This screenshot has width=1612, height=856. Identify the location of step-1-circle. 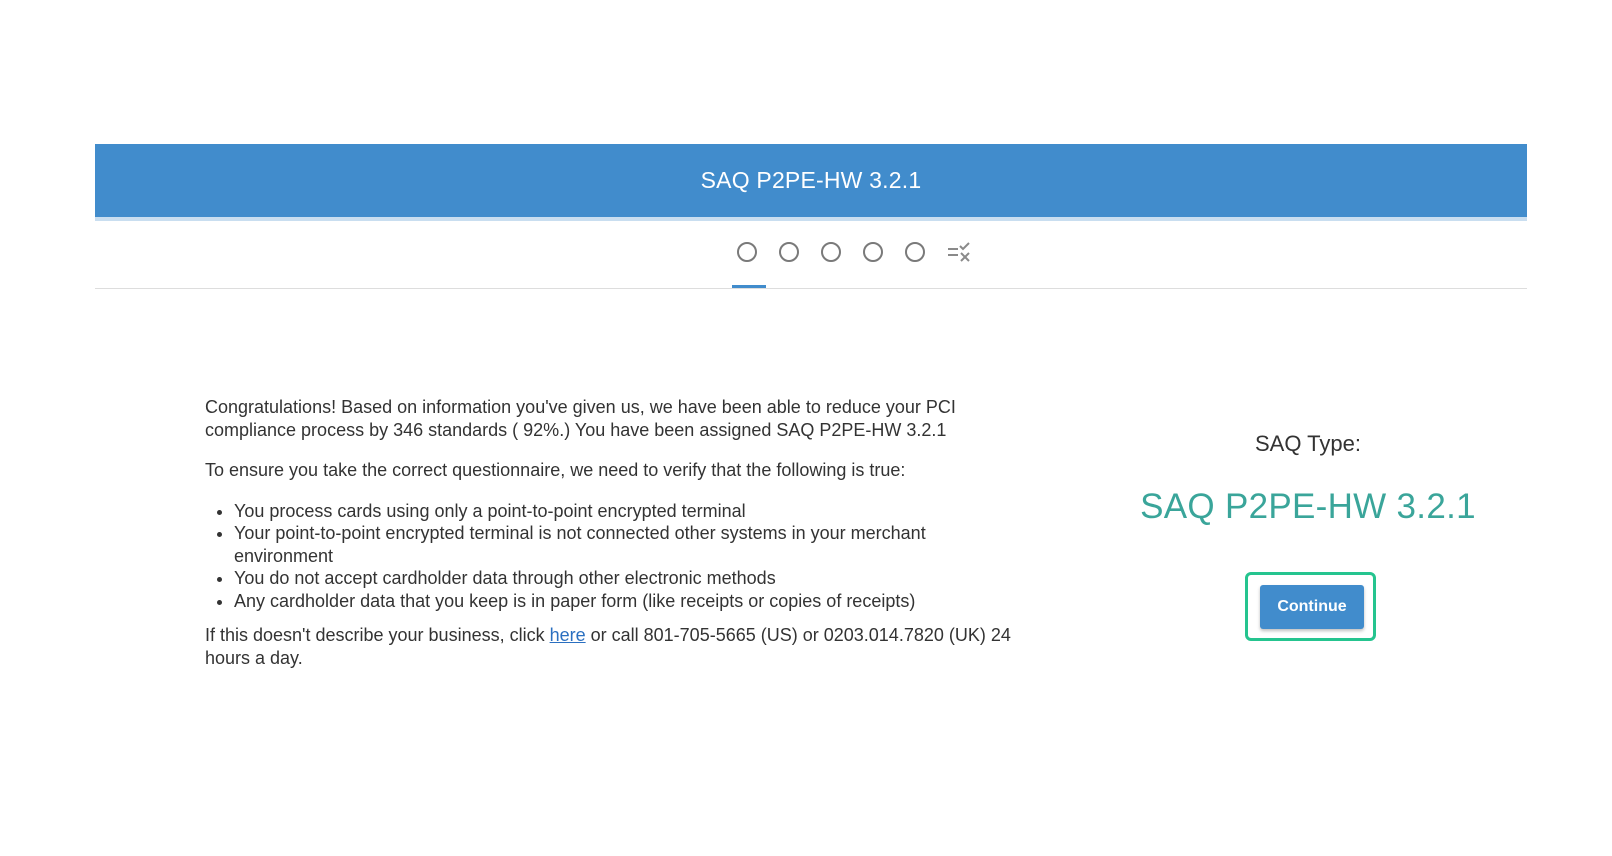
(747, 252).